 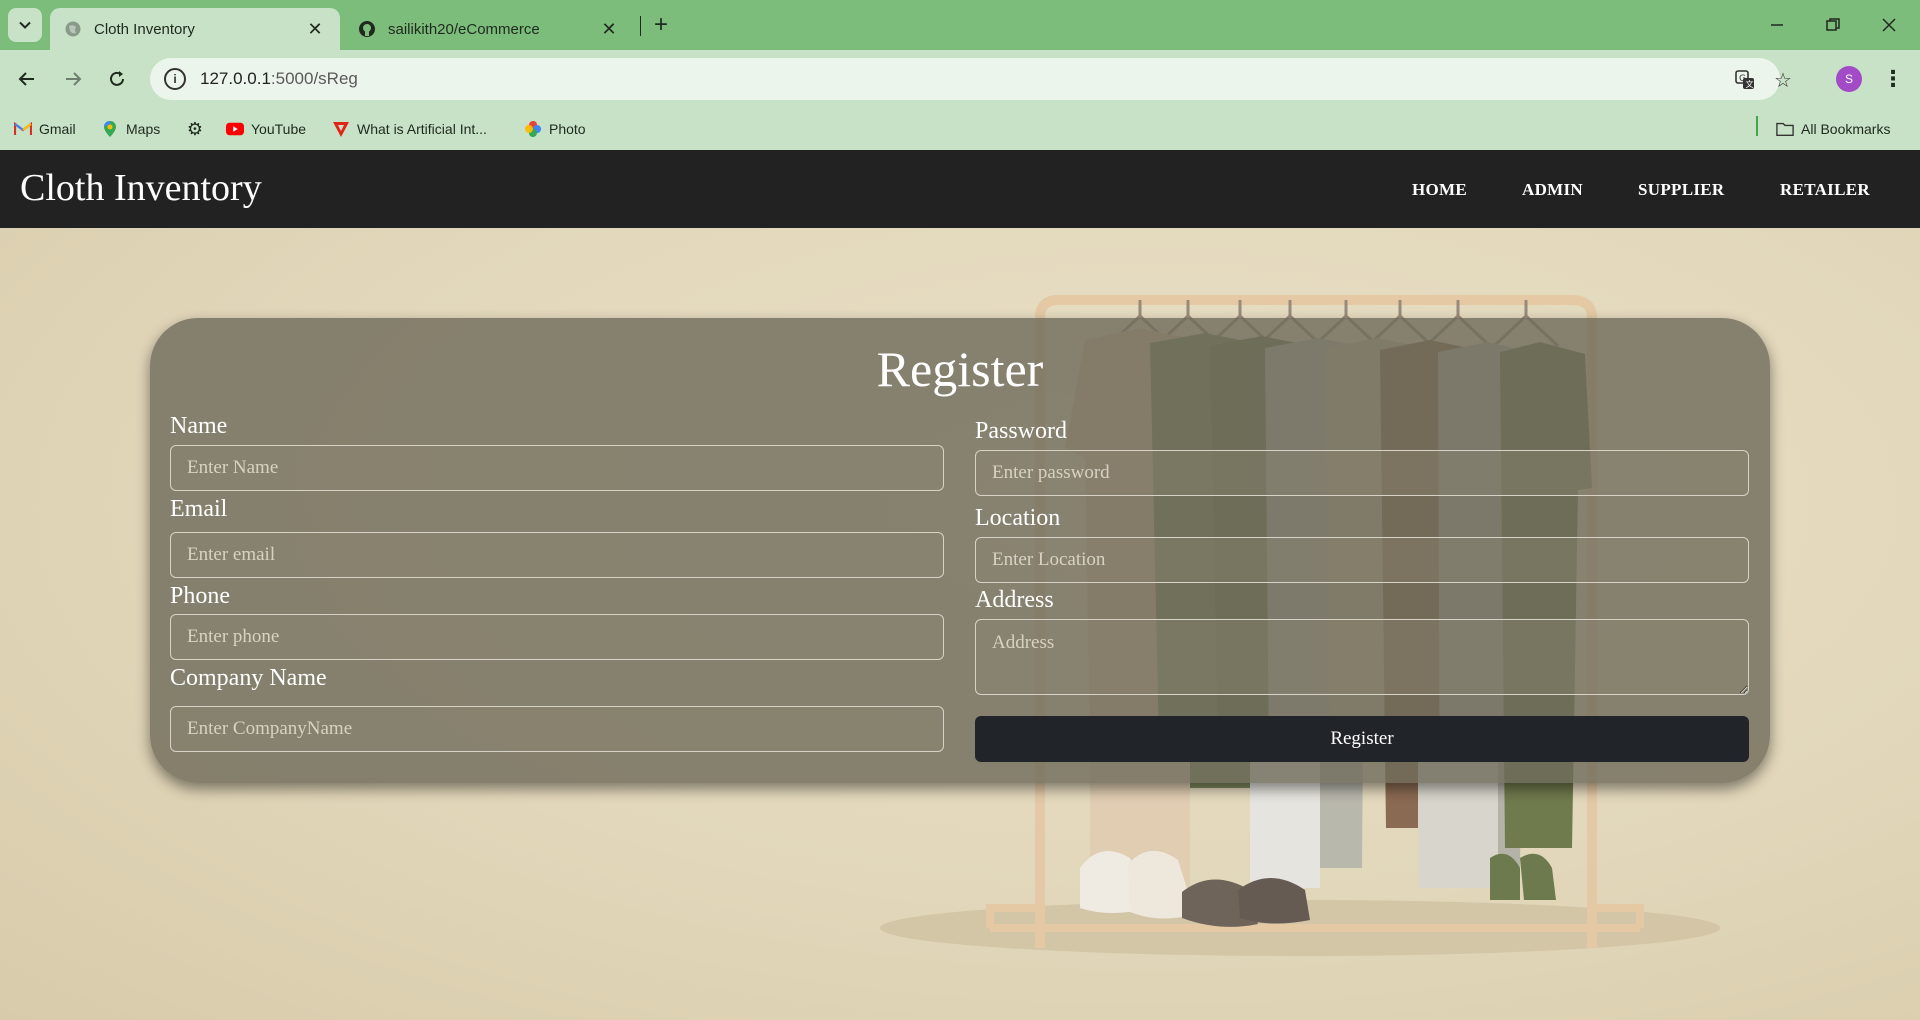 What do you see at coordinates (1833, 129) in the screenshot?
I see `all-bookmarks: All Bookmarks` at bounding box center [1833, 129].